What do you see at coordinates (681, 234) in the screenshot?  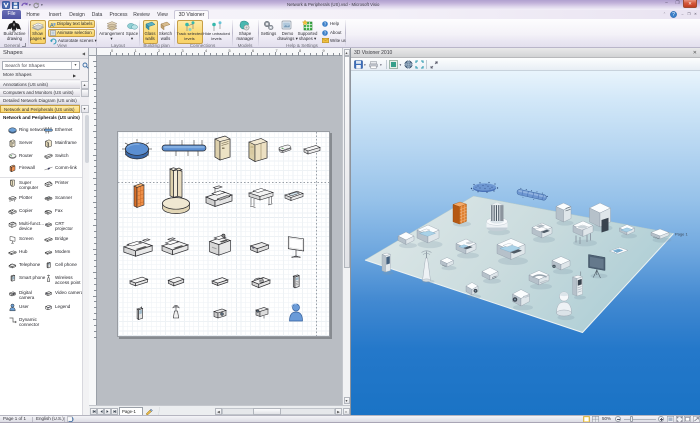 I see `svg-text: Page 1` at bounding box center [681, 234].